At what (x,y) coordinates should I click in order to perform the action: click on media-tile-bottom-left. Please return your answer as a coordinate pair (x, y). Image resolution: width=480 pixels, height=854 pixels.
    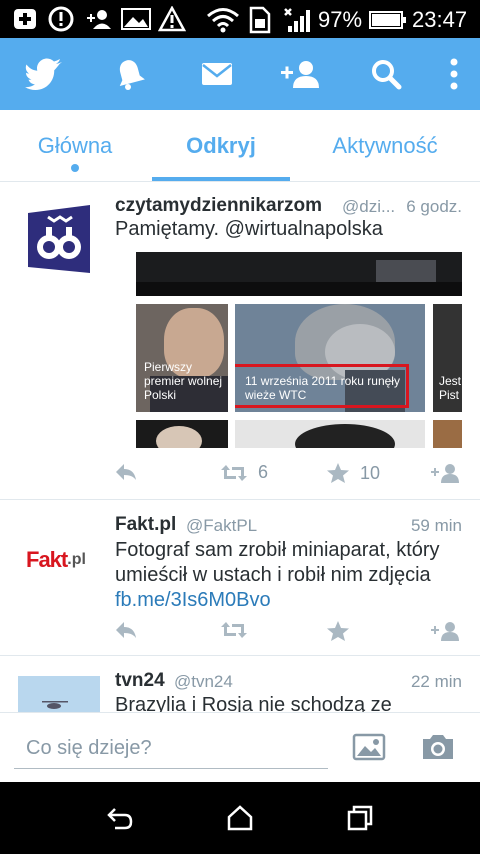
    Looking at the image, I should click on (182, 434).